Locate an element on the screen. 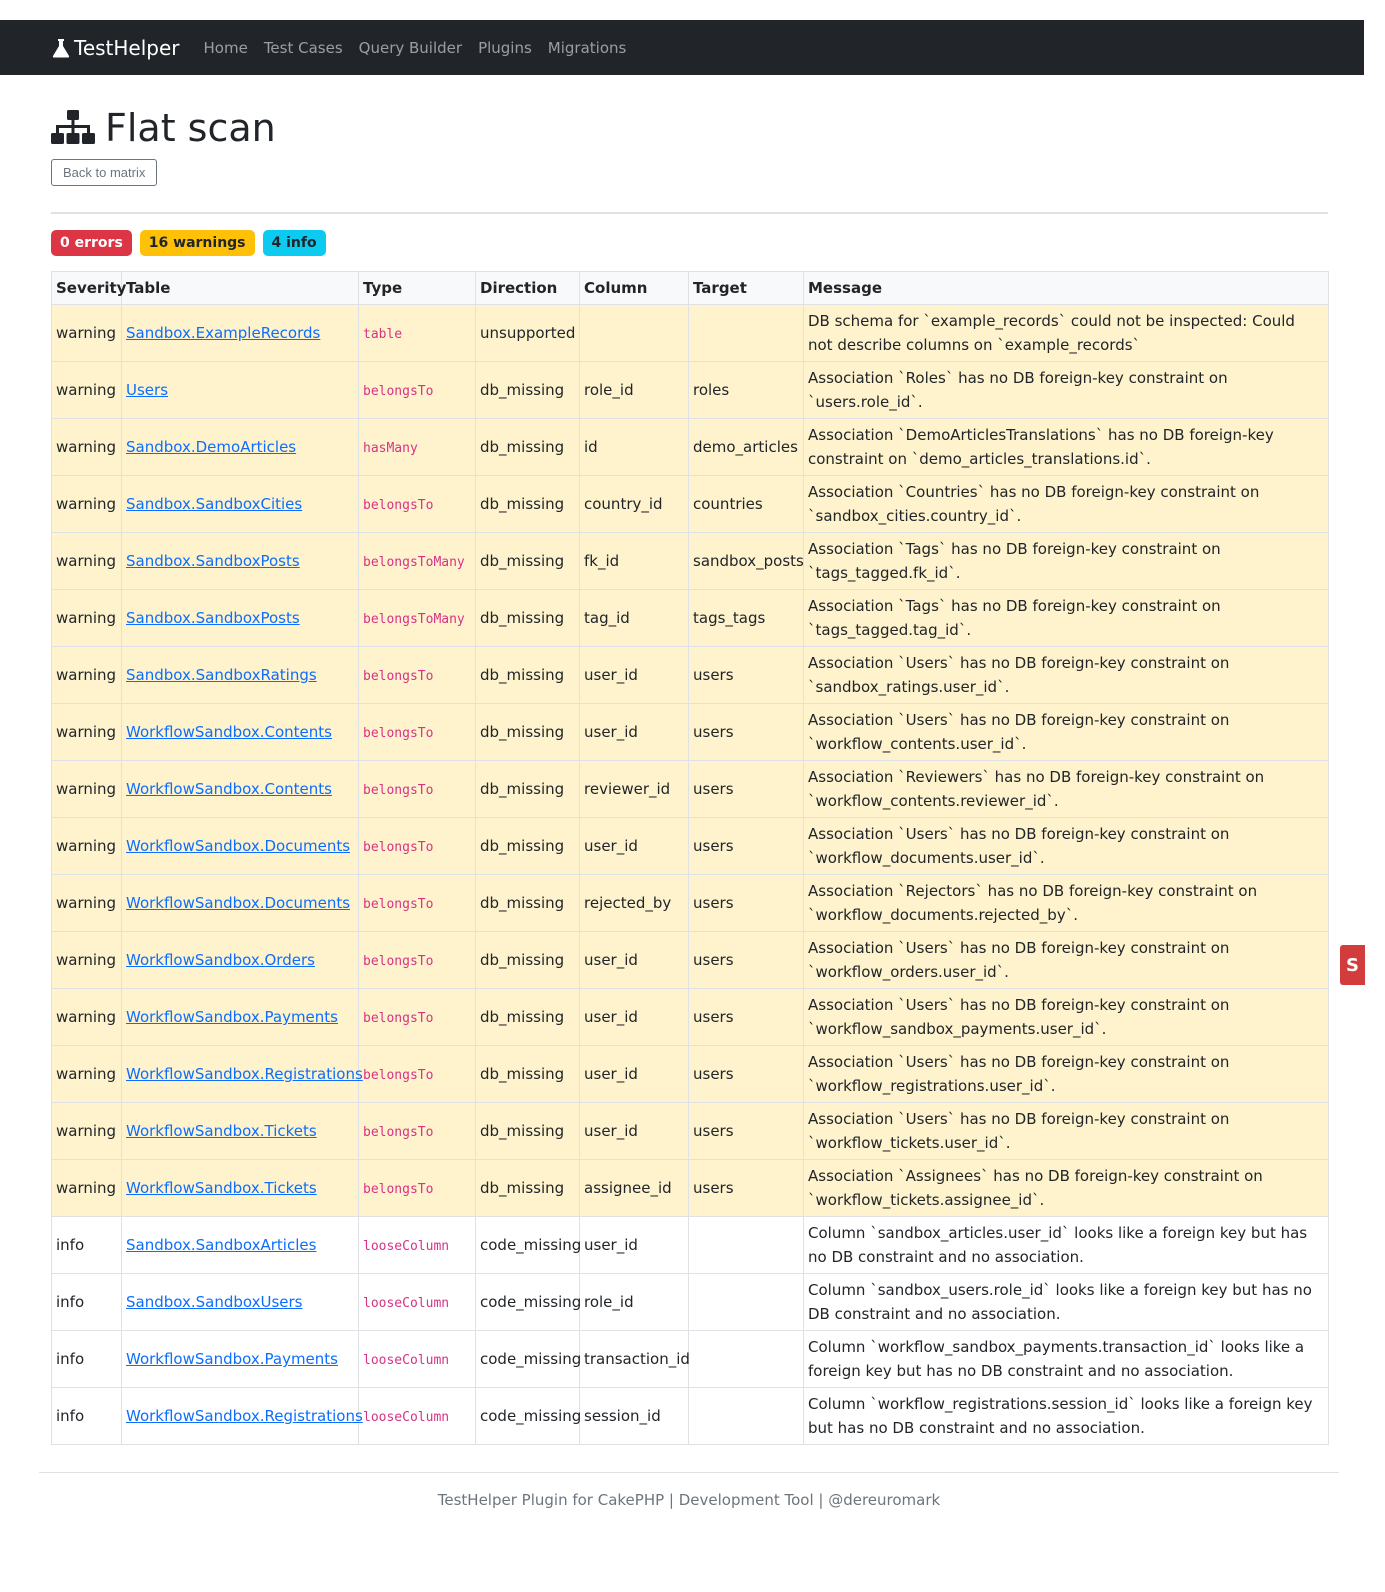 This screenshot has height=1592, width=1385. table-cell: Sandbox.SandboxPosts is located at coordinates (240, 618).